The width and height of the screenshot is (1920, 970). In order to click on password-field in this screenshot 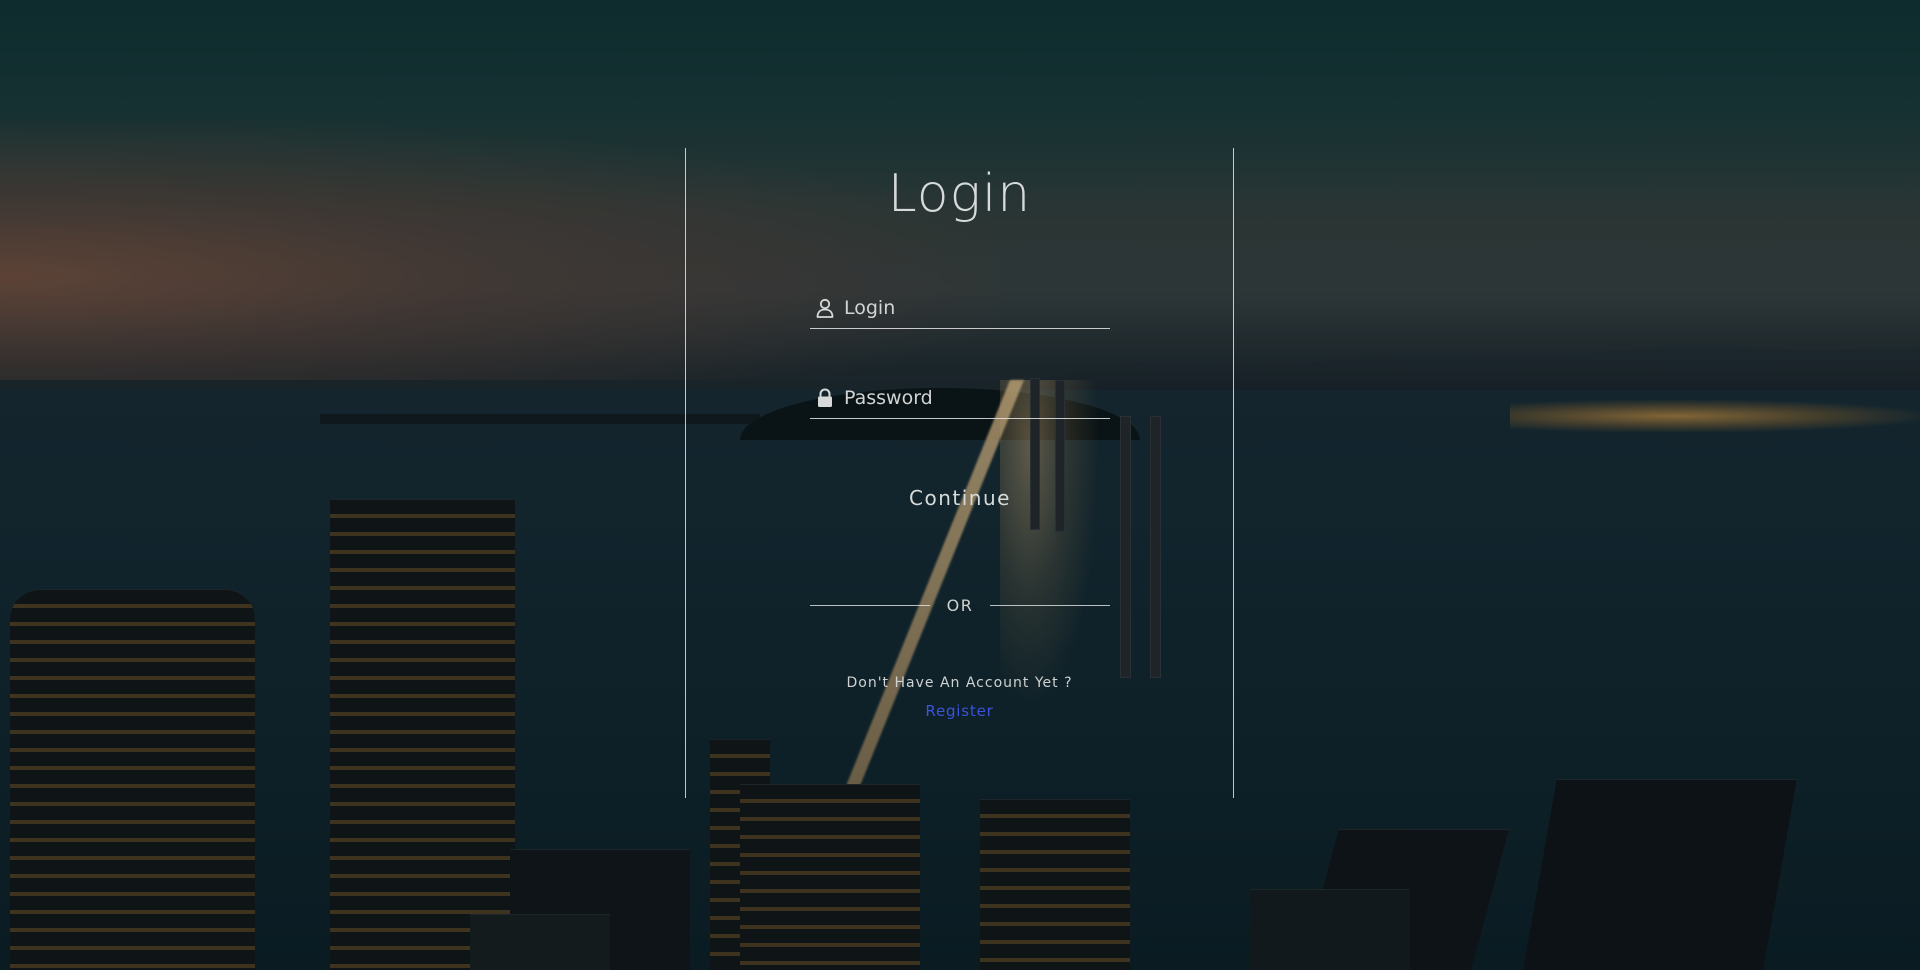, I will do `click(960, 399)`.